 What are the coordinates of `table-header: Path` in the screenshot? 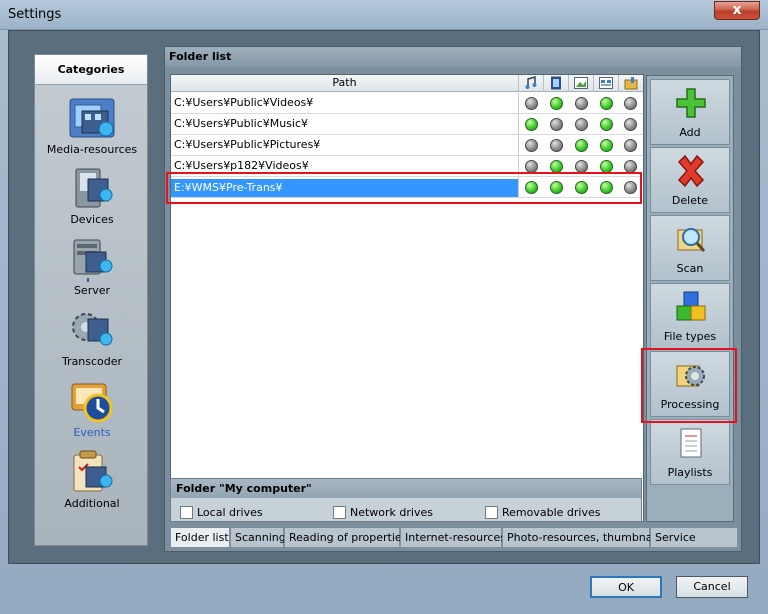 It's located at (407, 83).